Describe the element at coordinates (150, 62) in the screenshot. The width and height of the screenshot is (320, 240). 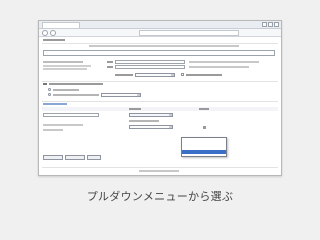
I see `name-field` at that location.